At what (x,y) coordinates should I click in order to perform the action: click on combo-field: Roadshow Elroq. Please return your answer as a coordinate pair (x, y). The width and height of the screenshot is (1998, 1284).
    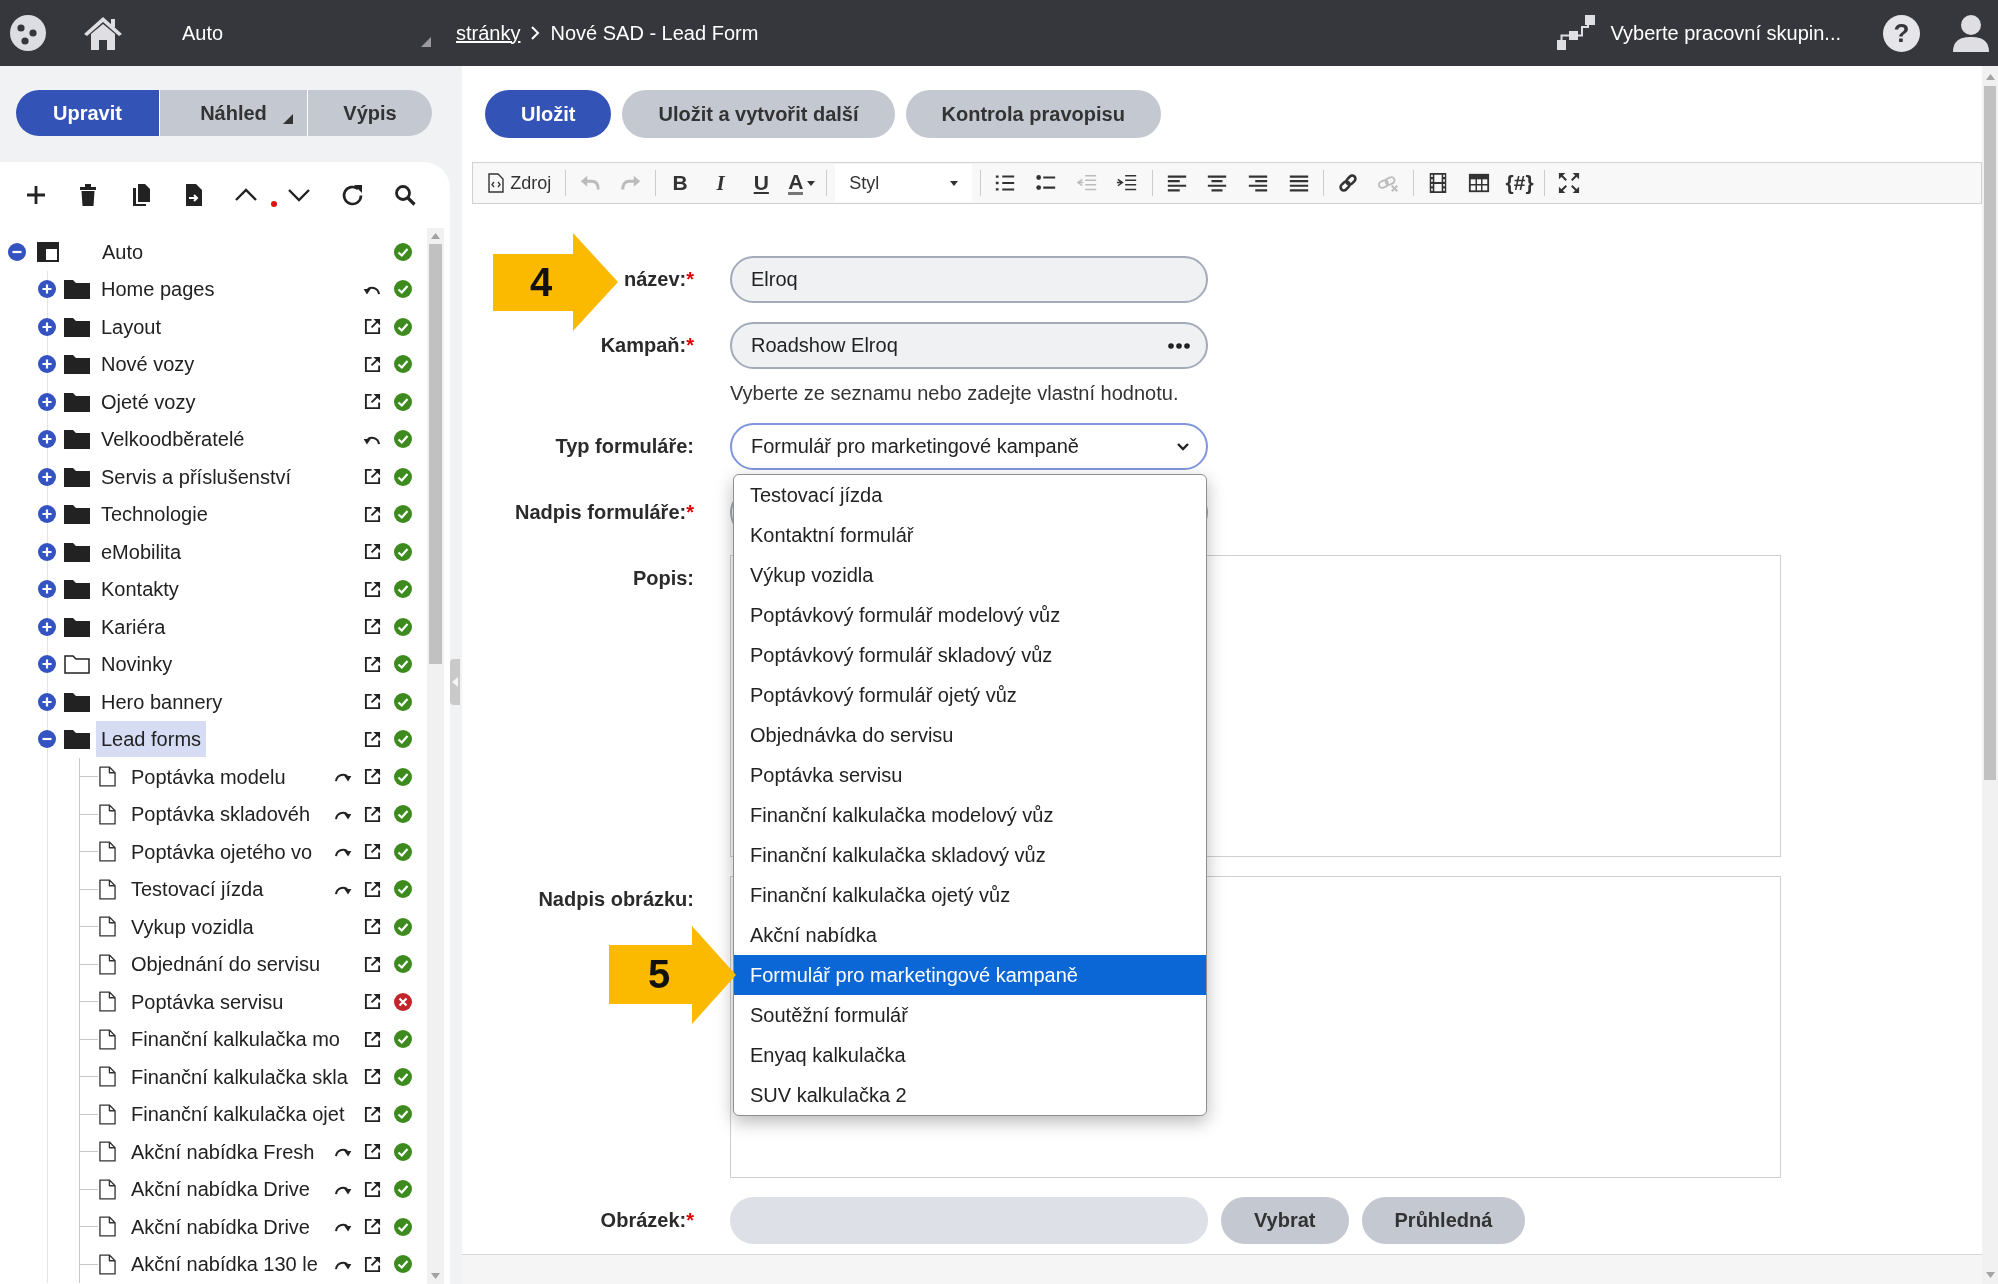
    Looking at the image, I should click on (969, 345).